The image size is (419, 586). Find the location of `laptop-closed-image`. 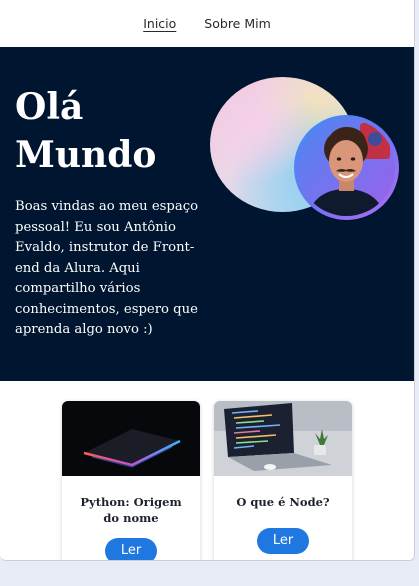

laptop-closed-image is located at coordinates (131, 438).